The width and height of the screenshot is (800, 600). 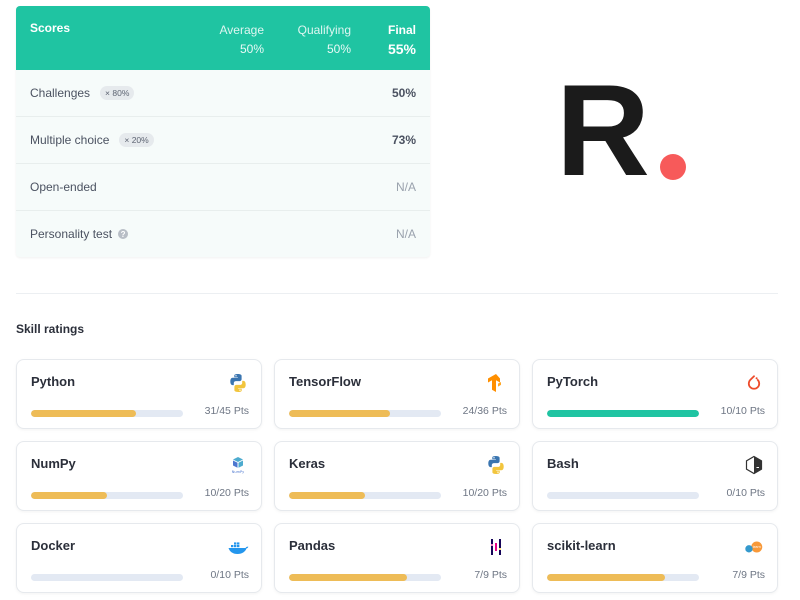 I want to click on bash-icon, so click(x=754, y=465).